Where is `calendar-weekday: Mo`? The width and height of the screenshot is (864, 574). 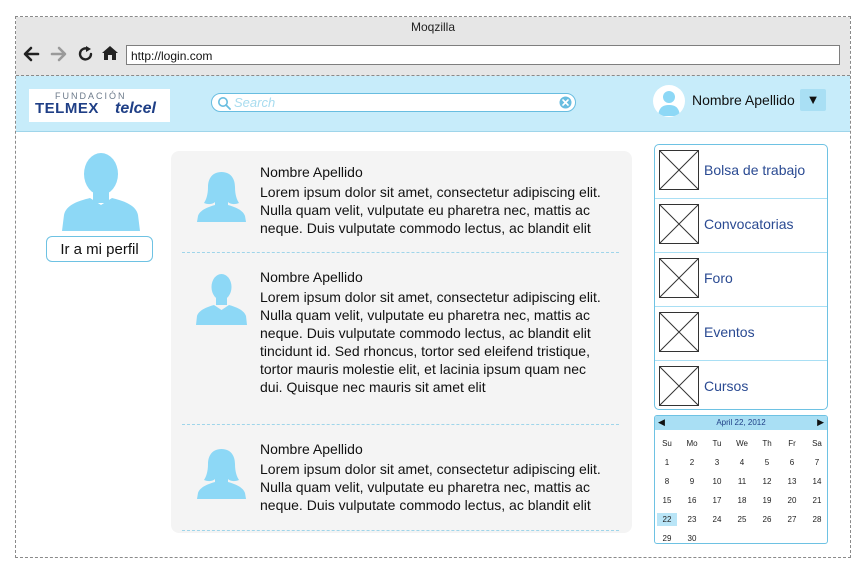 calendar-weekday: Mo is located at coordinates (692, 443).